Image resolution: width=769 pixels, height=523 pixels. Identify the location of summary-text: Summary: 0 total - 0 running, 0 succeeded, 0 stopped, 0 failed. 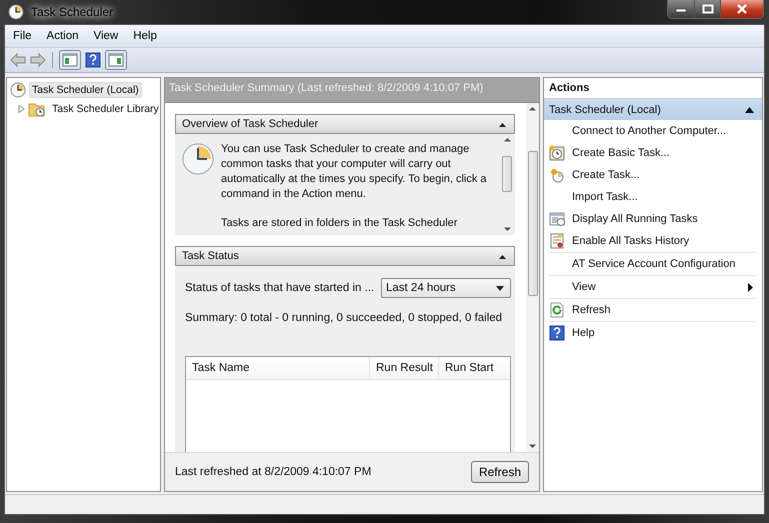
(344, 318).